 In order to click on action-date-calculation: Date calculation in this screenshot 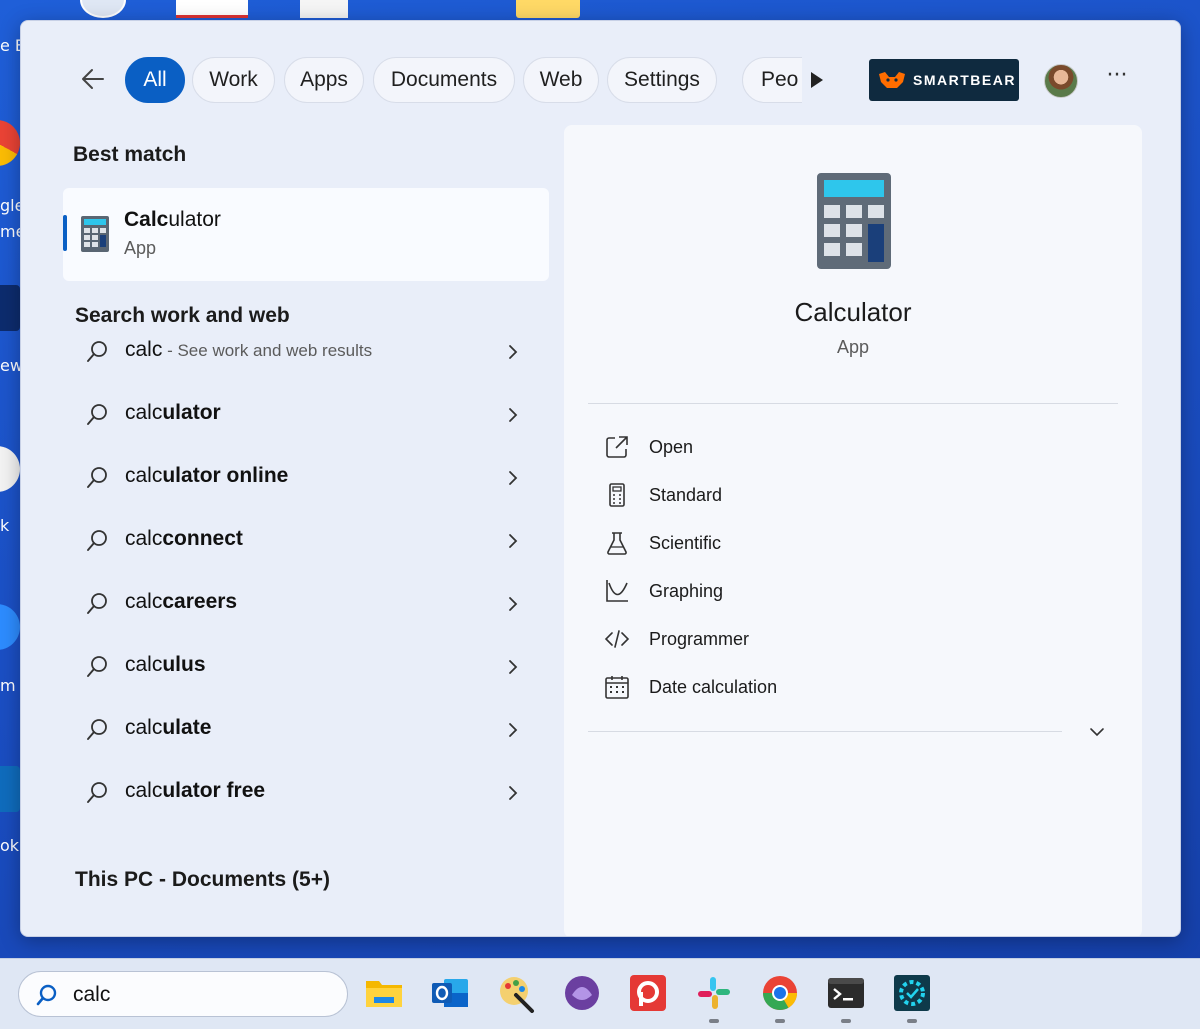, I will do `click(804, 687)`.